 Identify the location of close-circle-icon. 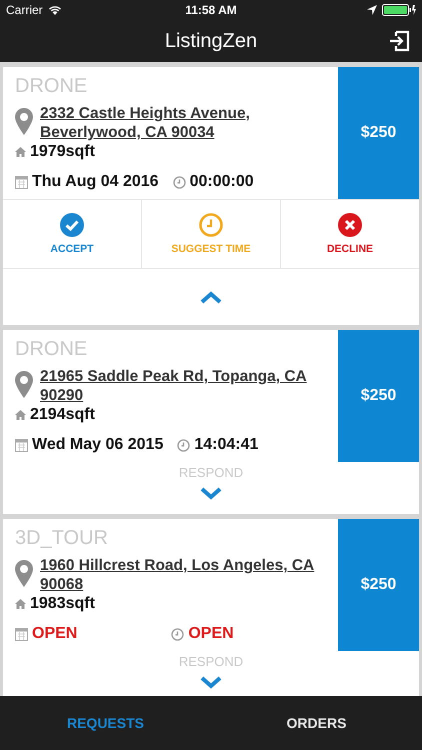
(350, 225).